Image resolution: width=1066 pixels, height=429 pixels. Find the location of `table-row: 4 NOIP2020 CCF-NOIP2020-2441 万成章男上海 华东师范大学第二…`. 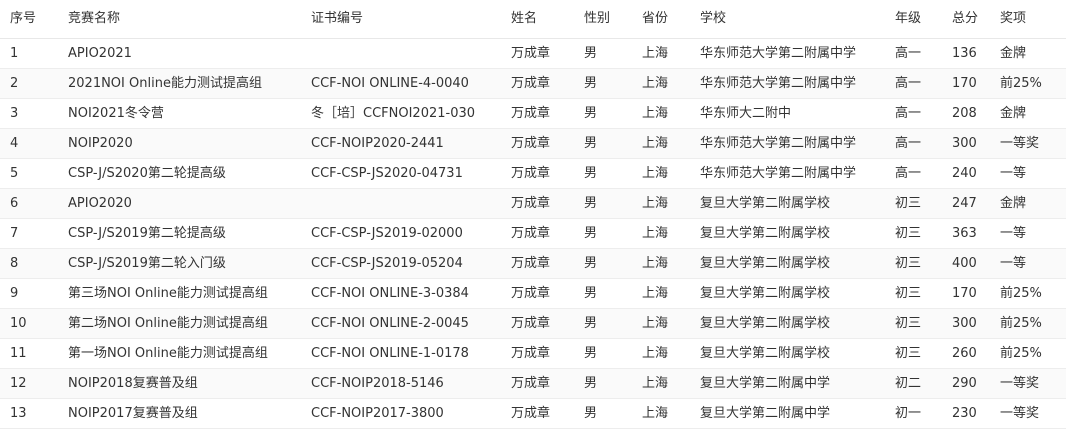

table-row: 4 NOIP2020 CCF-NOIP2020-2441 万成章男上海 华东师范大学第二… is located at coordinates (533, 143).